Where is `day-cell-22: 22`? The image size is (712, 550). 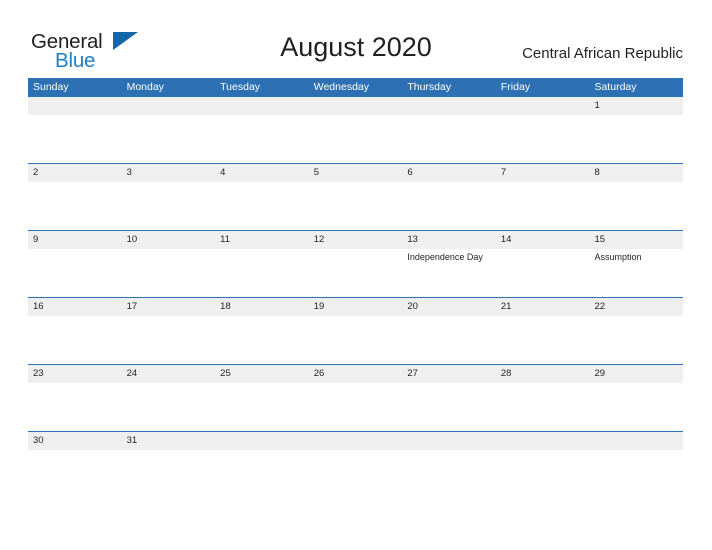 day-cell-22: 22 is located at coordinates (636, 331).